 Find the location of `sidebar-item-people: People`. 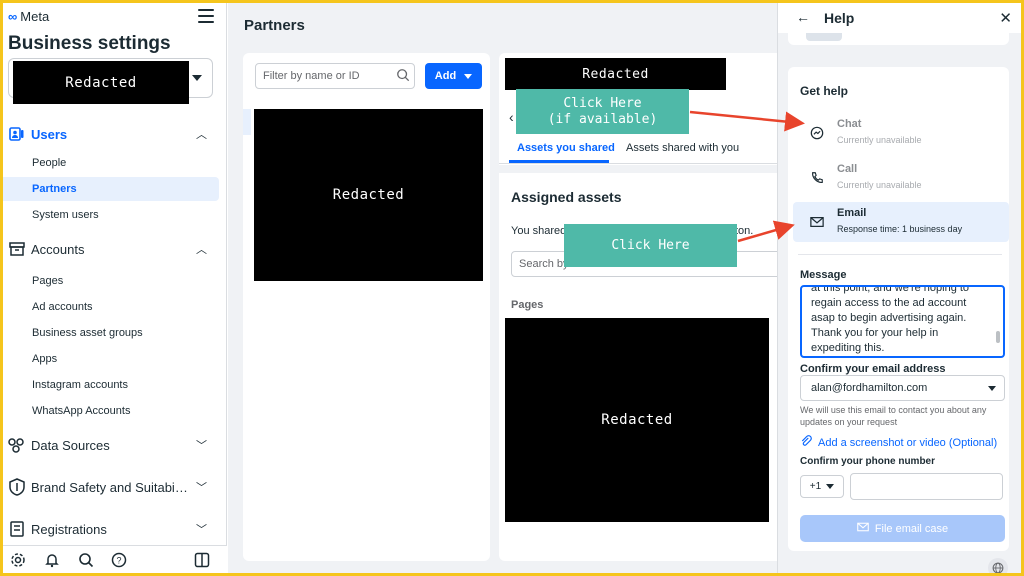

sidebar-item-people: People is located at coordinates (111, 163).